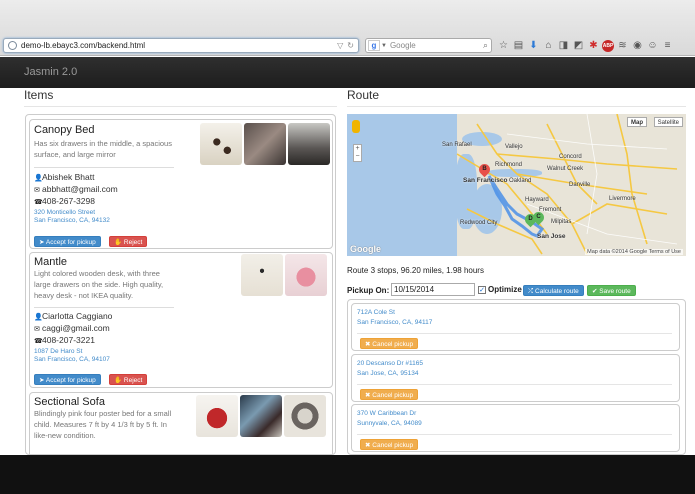 Image resolution: width=695 pixels, height=494 pixels. I want to click on adblock-icon: ABP, so click(608, 46).